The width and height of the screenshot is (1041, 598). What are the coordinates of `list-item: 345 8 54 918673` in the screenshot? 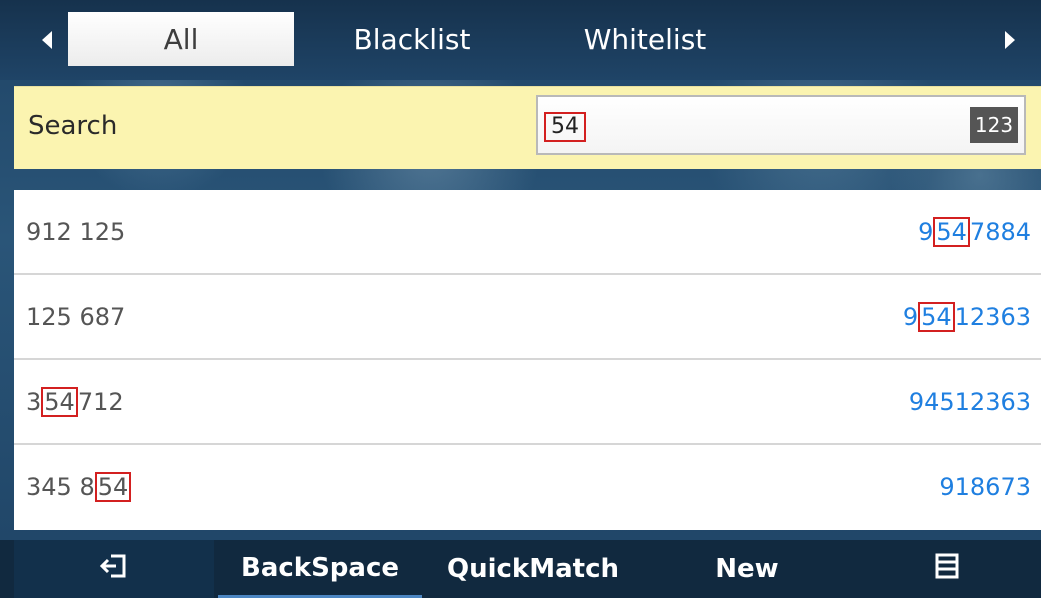 It's located at (527, 486).